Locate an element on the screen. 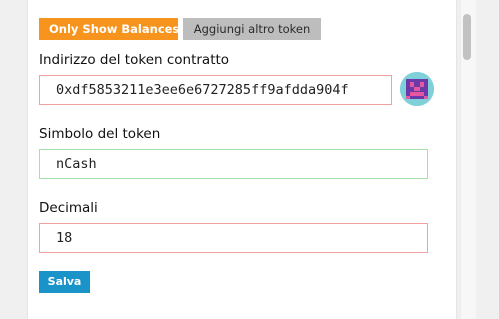 This screenshot has height=319, width=499. token-address-input: 0xdf5853211e3ee6e6727285ff9afdda904f is located at coordinates (215, 90).